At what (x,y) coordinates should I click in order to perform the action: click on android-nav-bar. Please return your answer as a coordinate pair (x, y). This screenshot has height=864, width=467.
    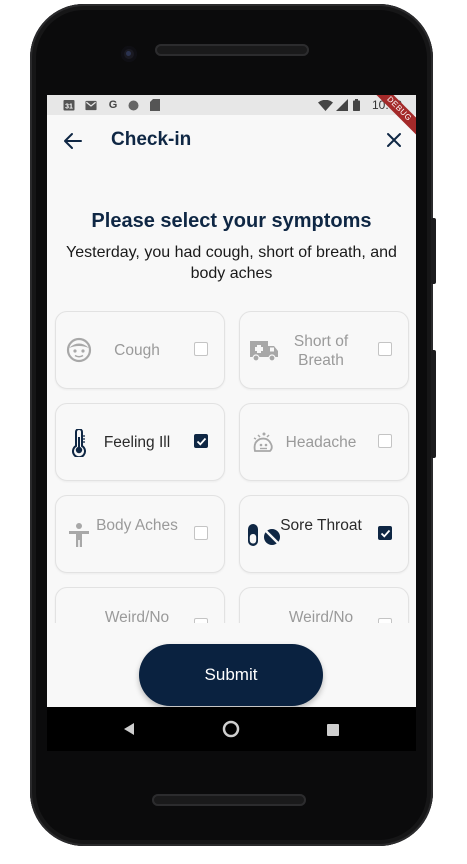
    Looking at the image, I should click on (231, 729).